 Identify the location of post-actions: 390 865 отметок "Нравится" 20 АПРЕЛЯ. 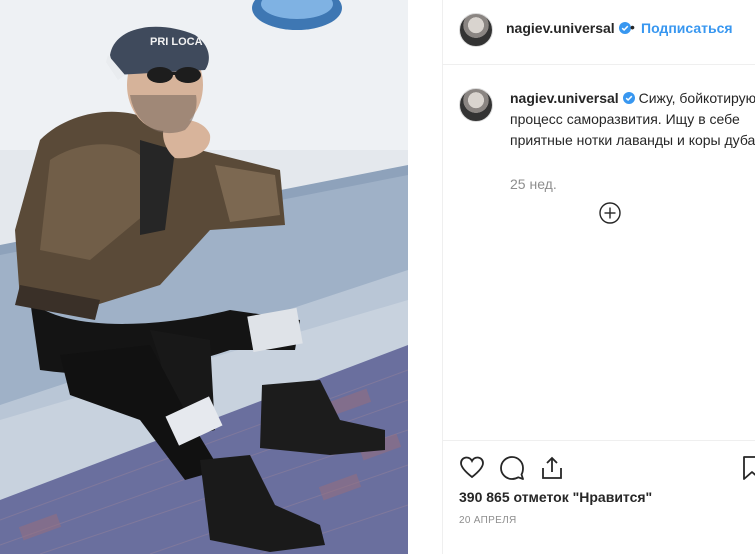
(599, 497).